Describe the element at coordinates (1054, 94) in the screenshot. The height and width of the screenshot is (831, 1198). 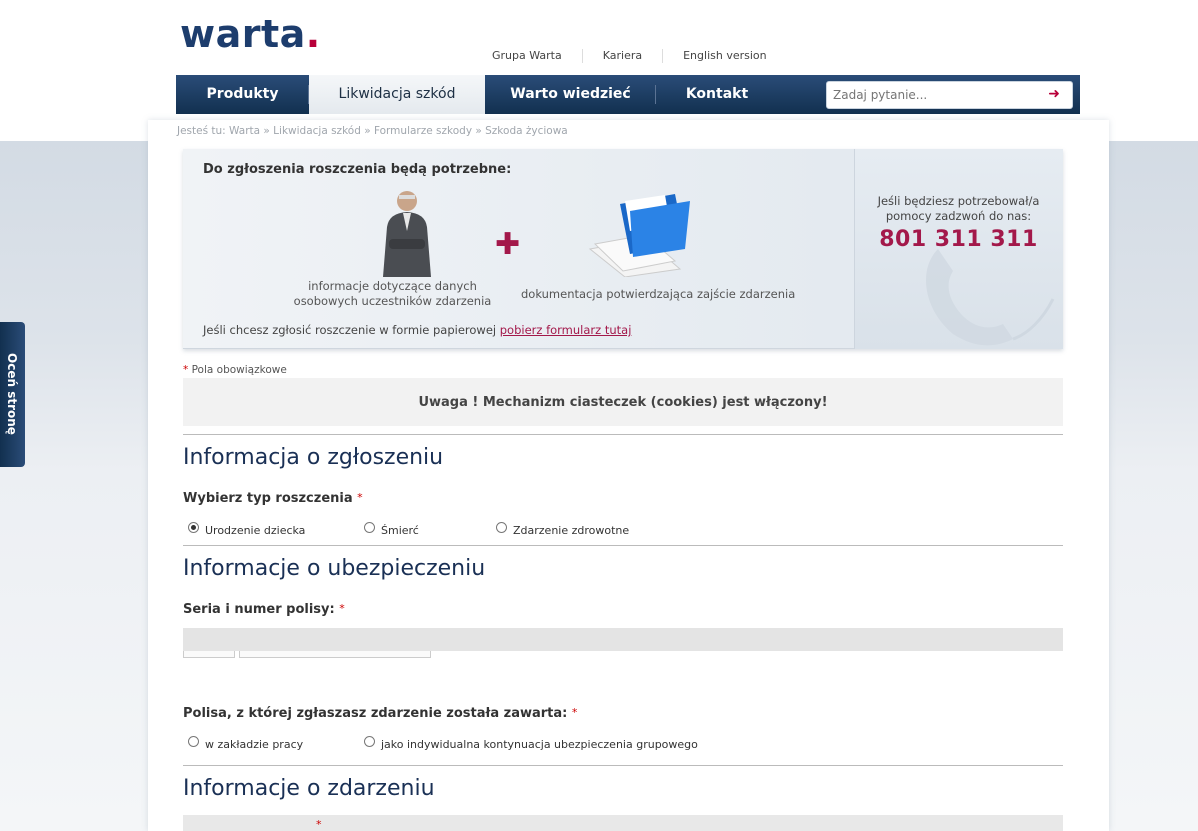
I see `search-submit-arrow-icon: ➜` at that location.